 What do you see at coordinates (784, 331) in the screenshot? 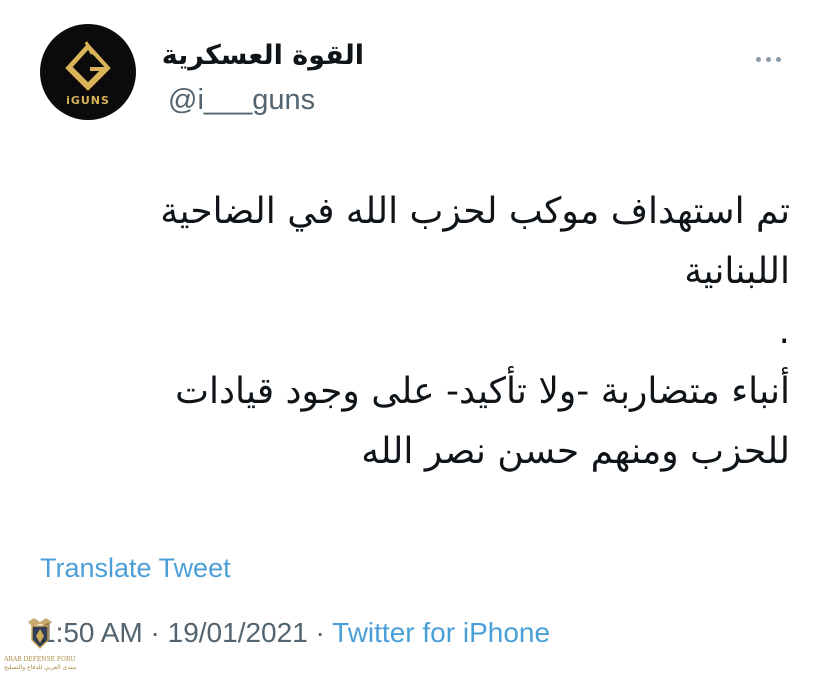
I see `tweet-text-line: .` at bounding box center [784, 331].